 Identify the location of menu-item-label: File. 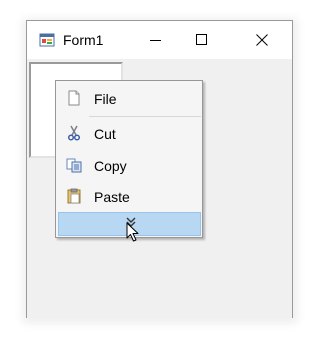
(105, 99).